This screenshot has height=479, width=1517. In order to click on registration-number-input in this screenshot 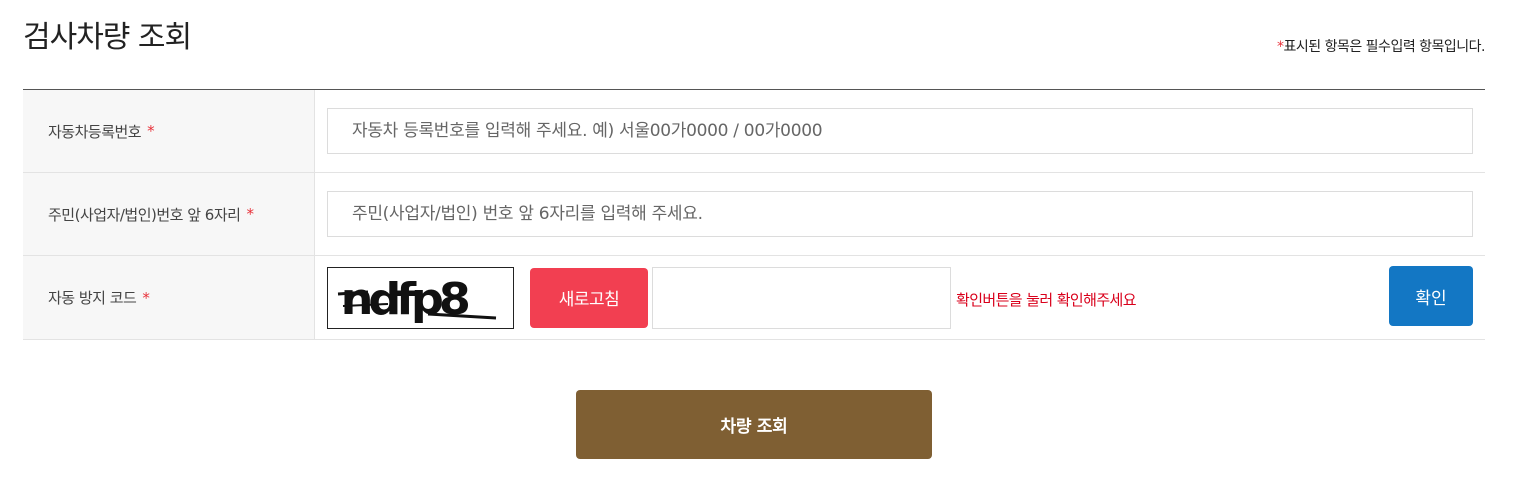, I will do `click(900, 214)`.